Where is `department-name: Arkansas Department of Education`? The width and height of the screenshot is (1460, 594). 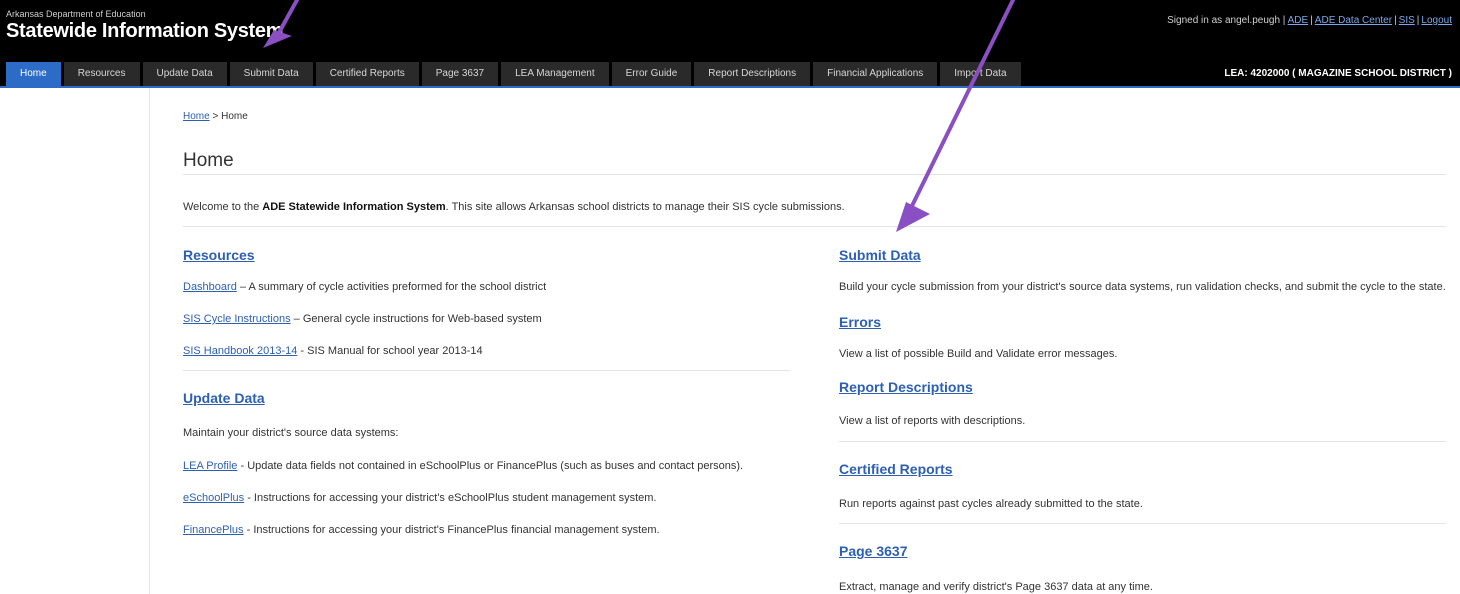 department-name: Arkansas Department of Education is located at coordinates (76, 14).